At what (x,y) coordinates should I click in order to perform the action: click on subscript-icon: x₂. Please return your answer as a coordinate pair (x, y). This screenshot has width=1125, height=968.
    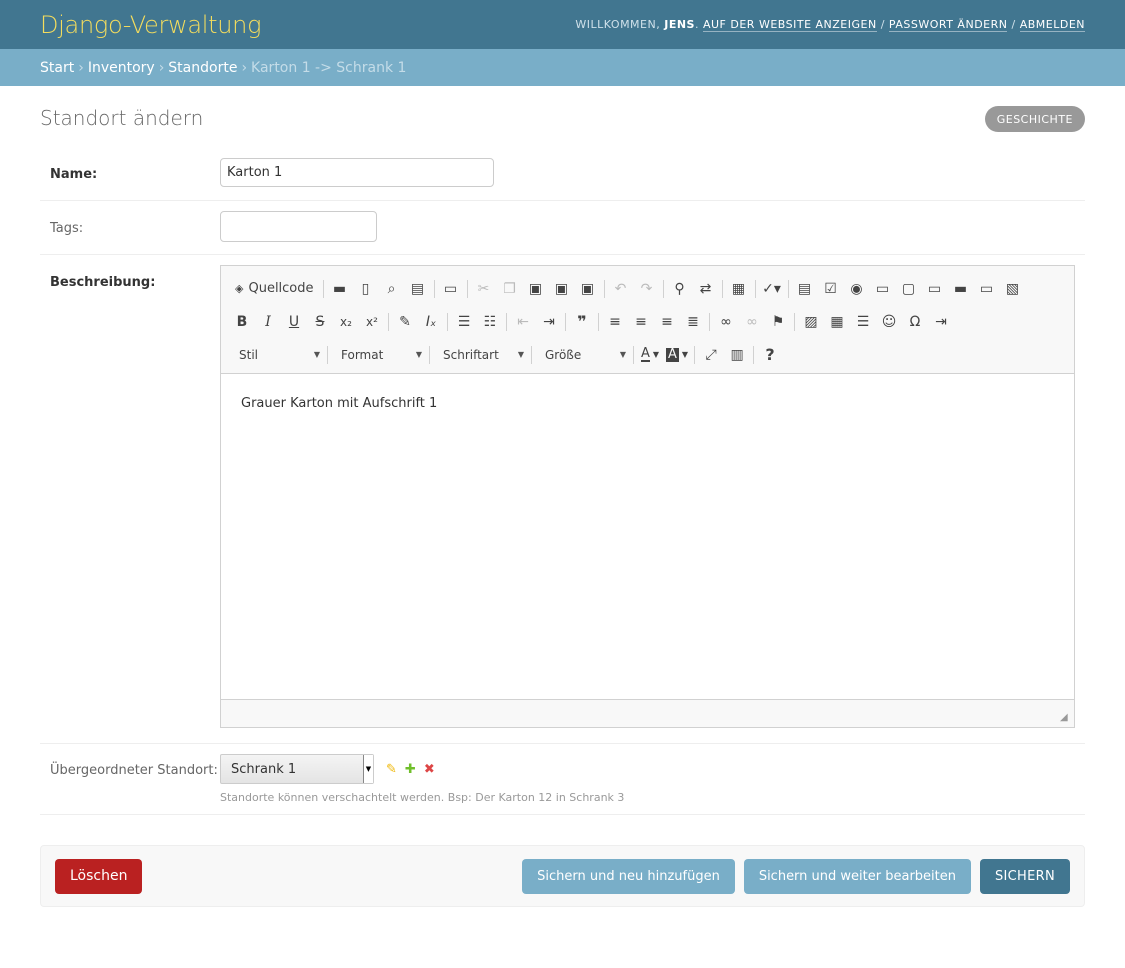
    Looking at the image, I should click on (346, 322).